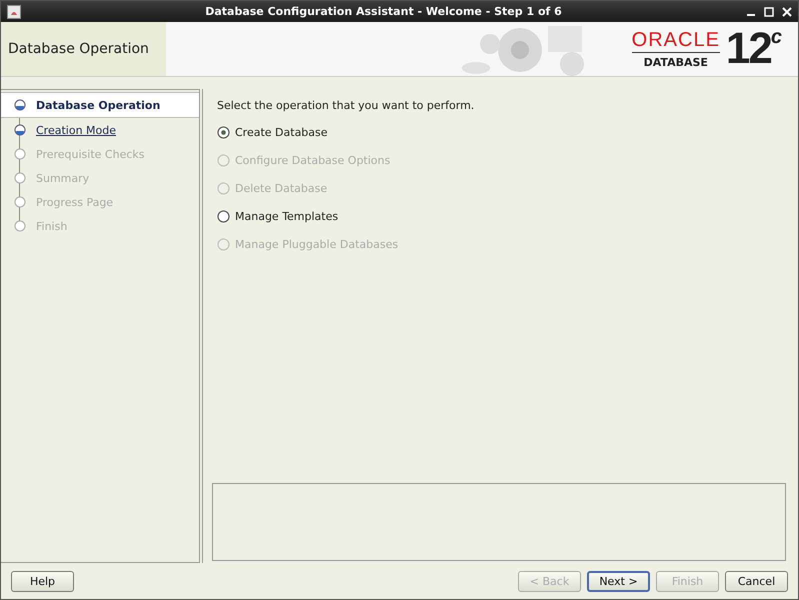 This screenshot has height=600, width=799. I want to click on prompt-text: Select the operation that you want to perform., so click(346, 105).